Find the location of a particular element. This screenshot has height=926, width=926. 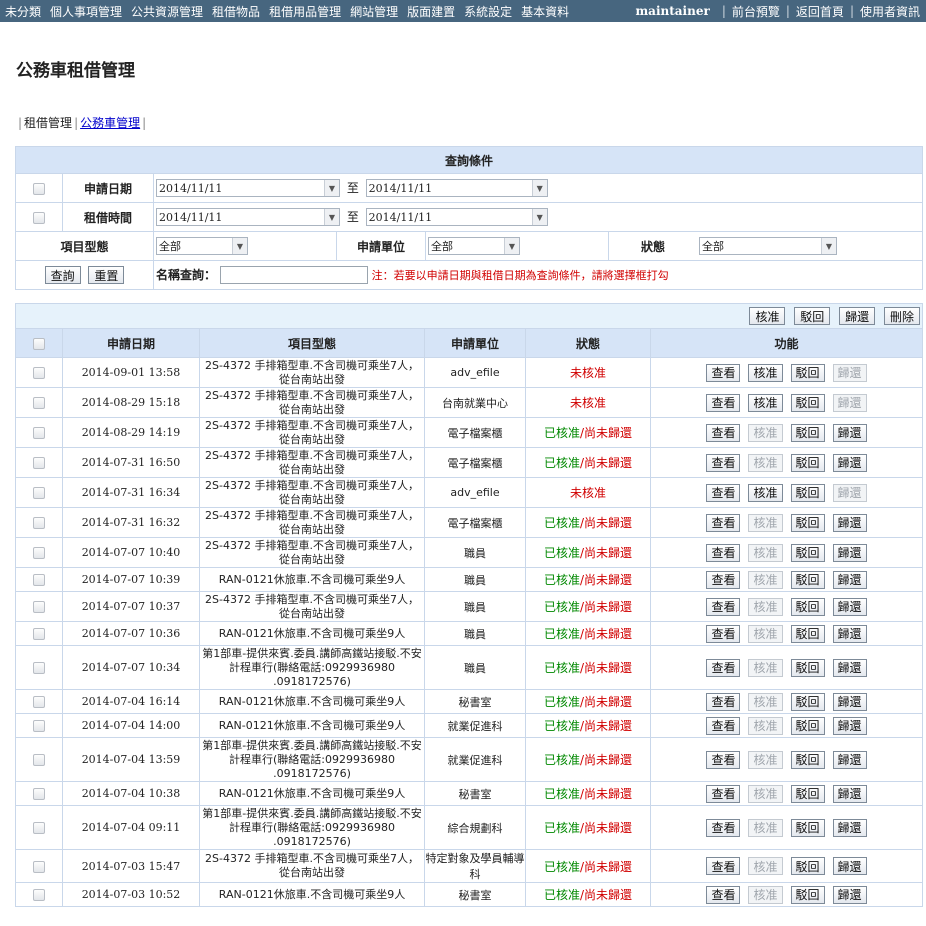

menu-item: 個人事項管理 is located at coordinates (86, 11).